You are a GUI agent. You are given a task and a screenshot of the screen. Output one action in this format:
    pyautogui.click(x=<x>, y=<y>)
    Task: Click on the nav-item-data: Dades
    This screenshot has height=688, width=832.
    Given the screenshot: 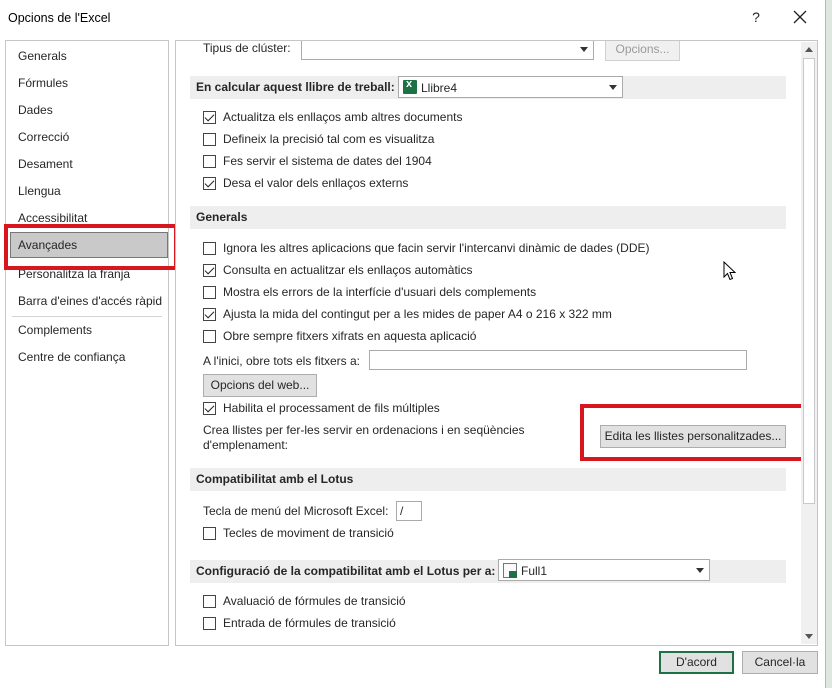 What is the action you would take?
    pyautogui.click(x=35, y=110)
    